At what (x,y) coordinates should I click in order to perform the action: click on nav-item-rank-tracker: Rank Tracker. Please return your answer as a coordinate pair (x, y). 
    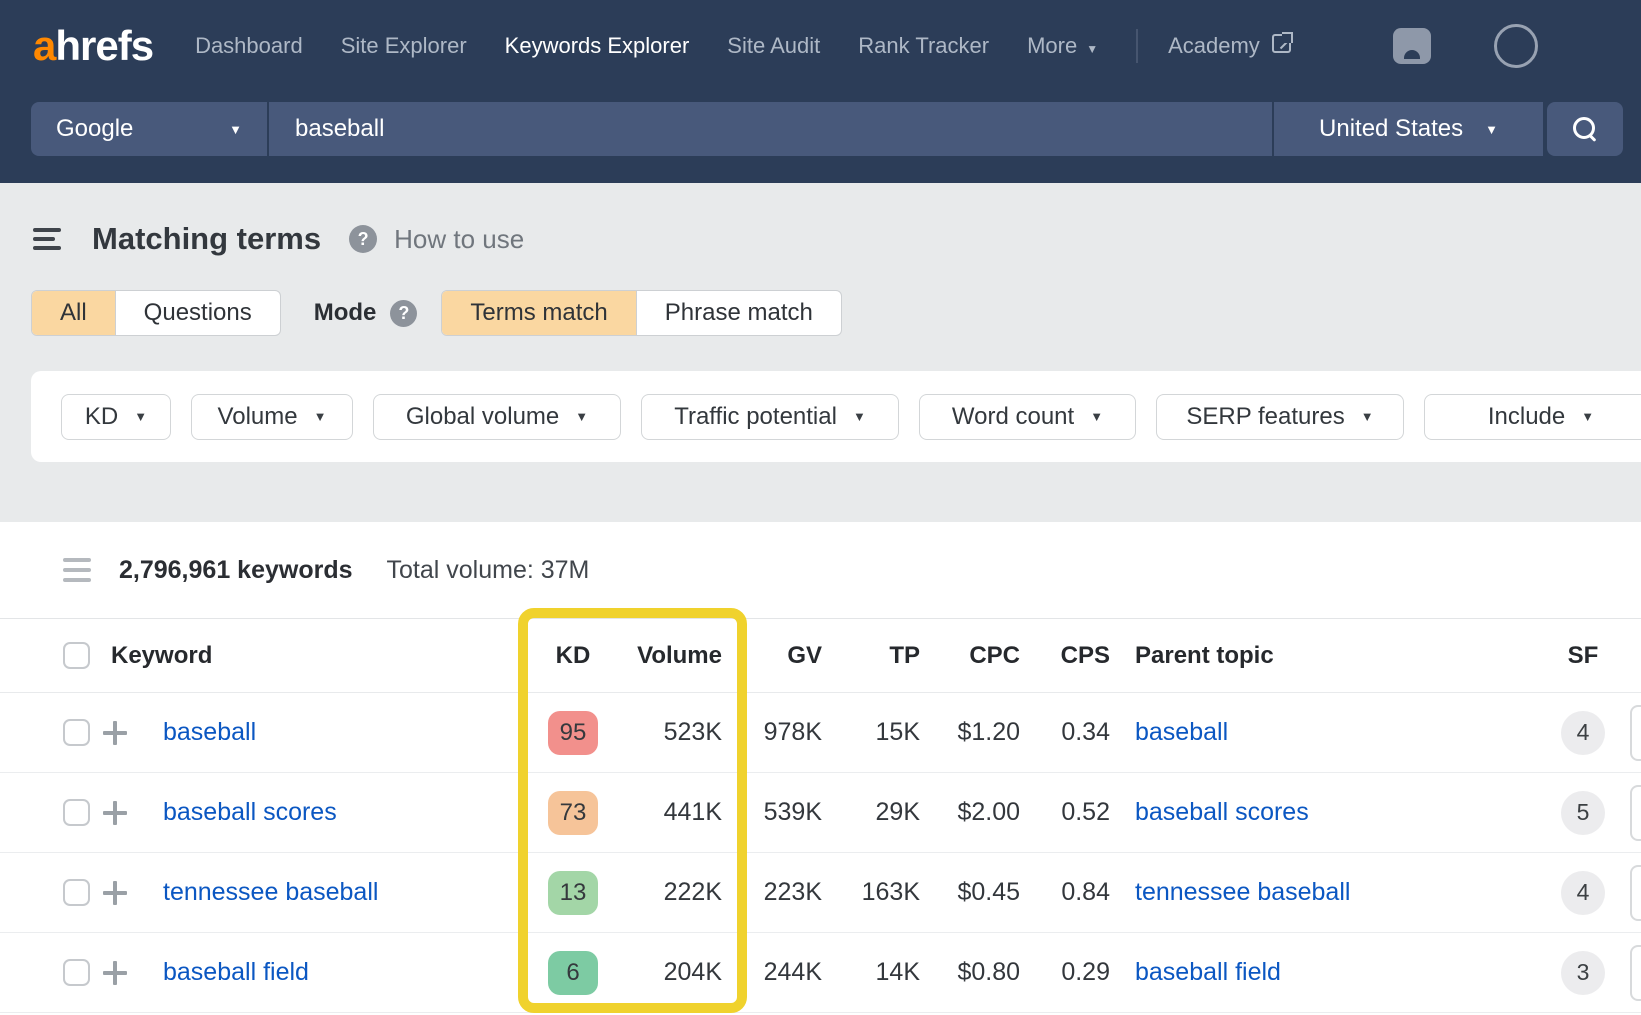
    Looking at the image, I should click on (923, 46).